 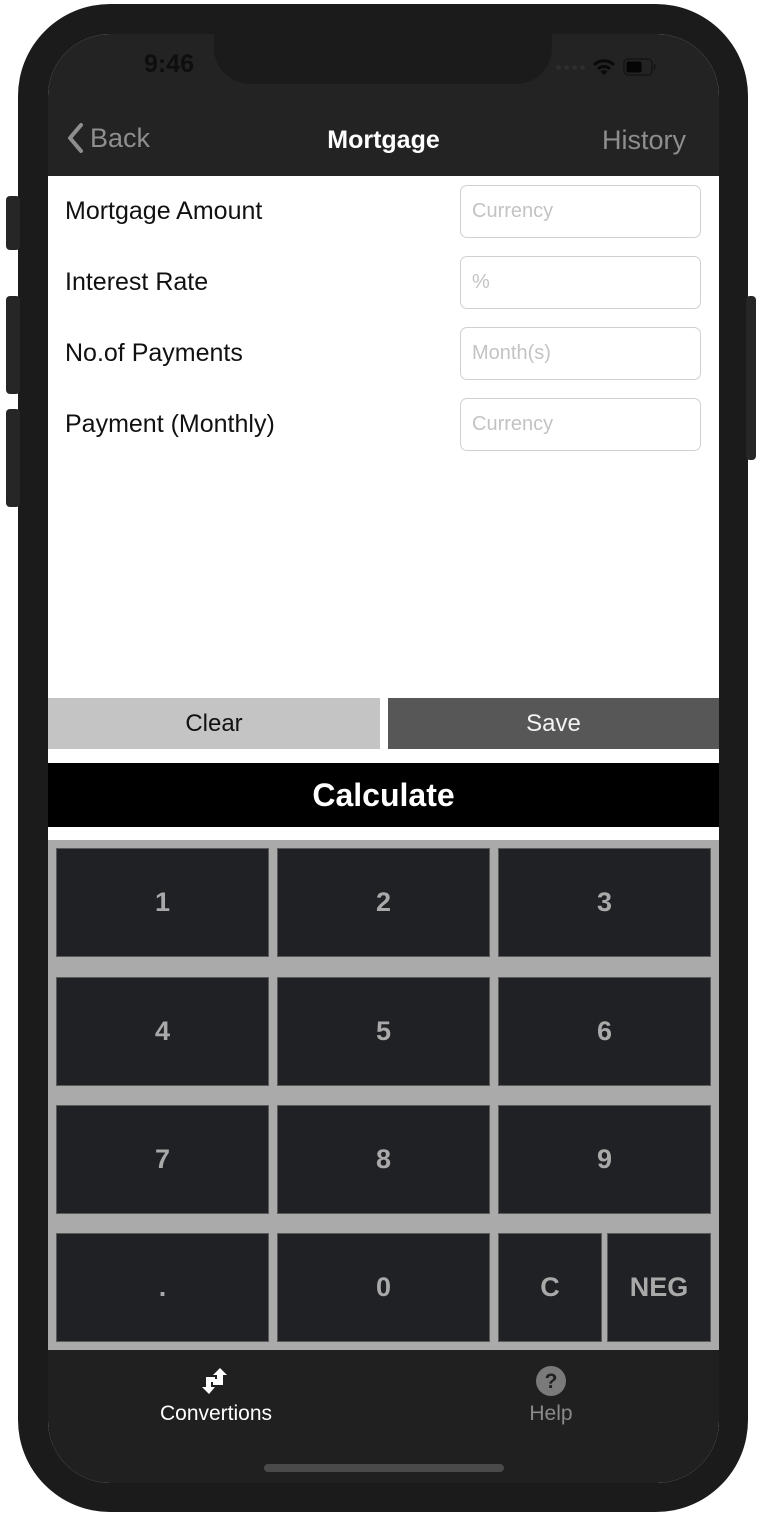 What do you see at coordinates (659, 1287) in the screenshot?
I see `key-negate: NEG` at bounding box center [659, 1287].